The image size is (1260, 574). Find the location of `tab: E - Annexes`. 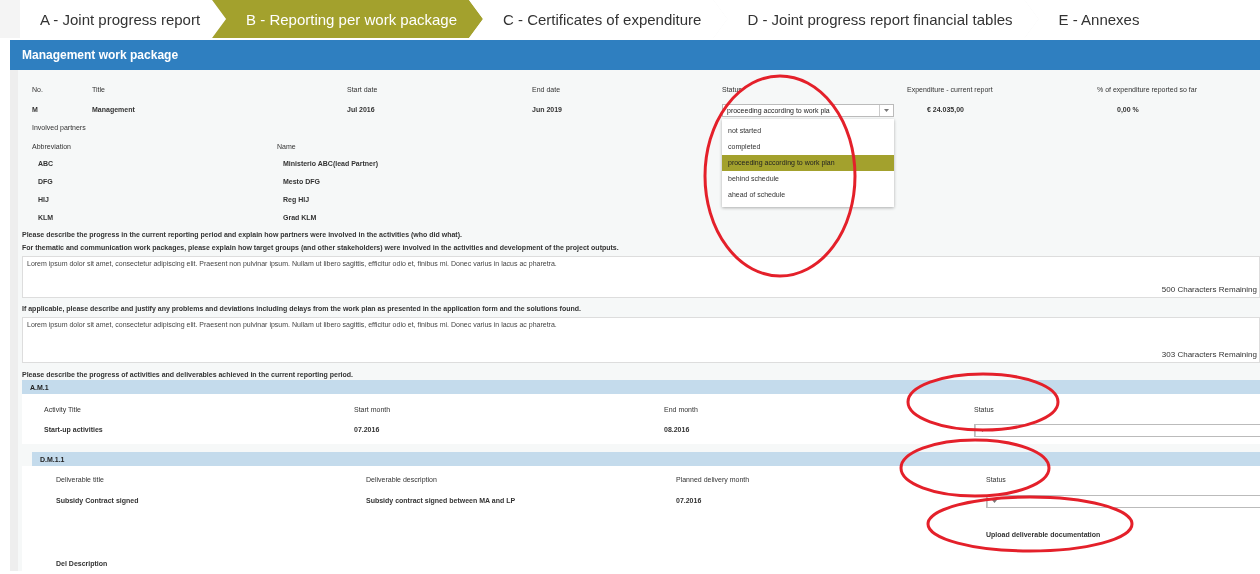

tab: E - Annexes is located at coordinates (1142, 19).